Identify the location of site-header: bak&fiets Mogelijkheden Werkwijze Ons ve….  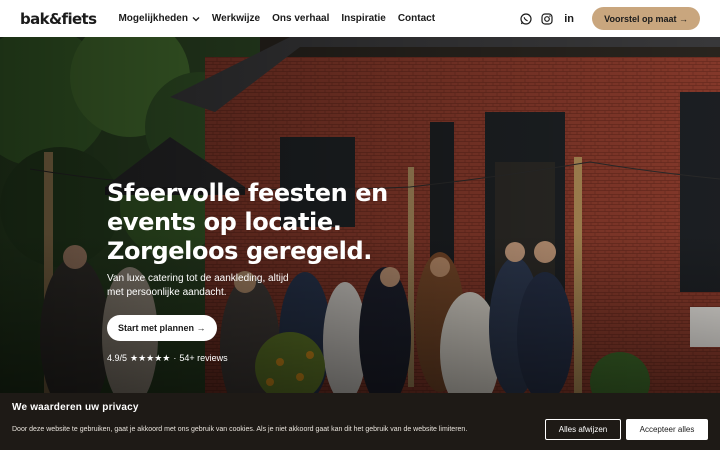
(360, 18).